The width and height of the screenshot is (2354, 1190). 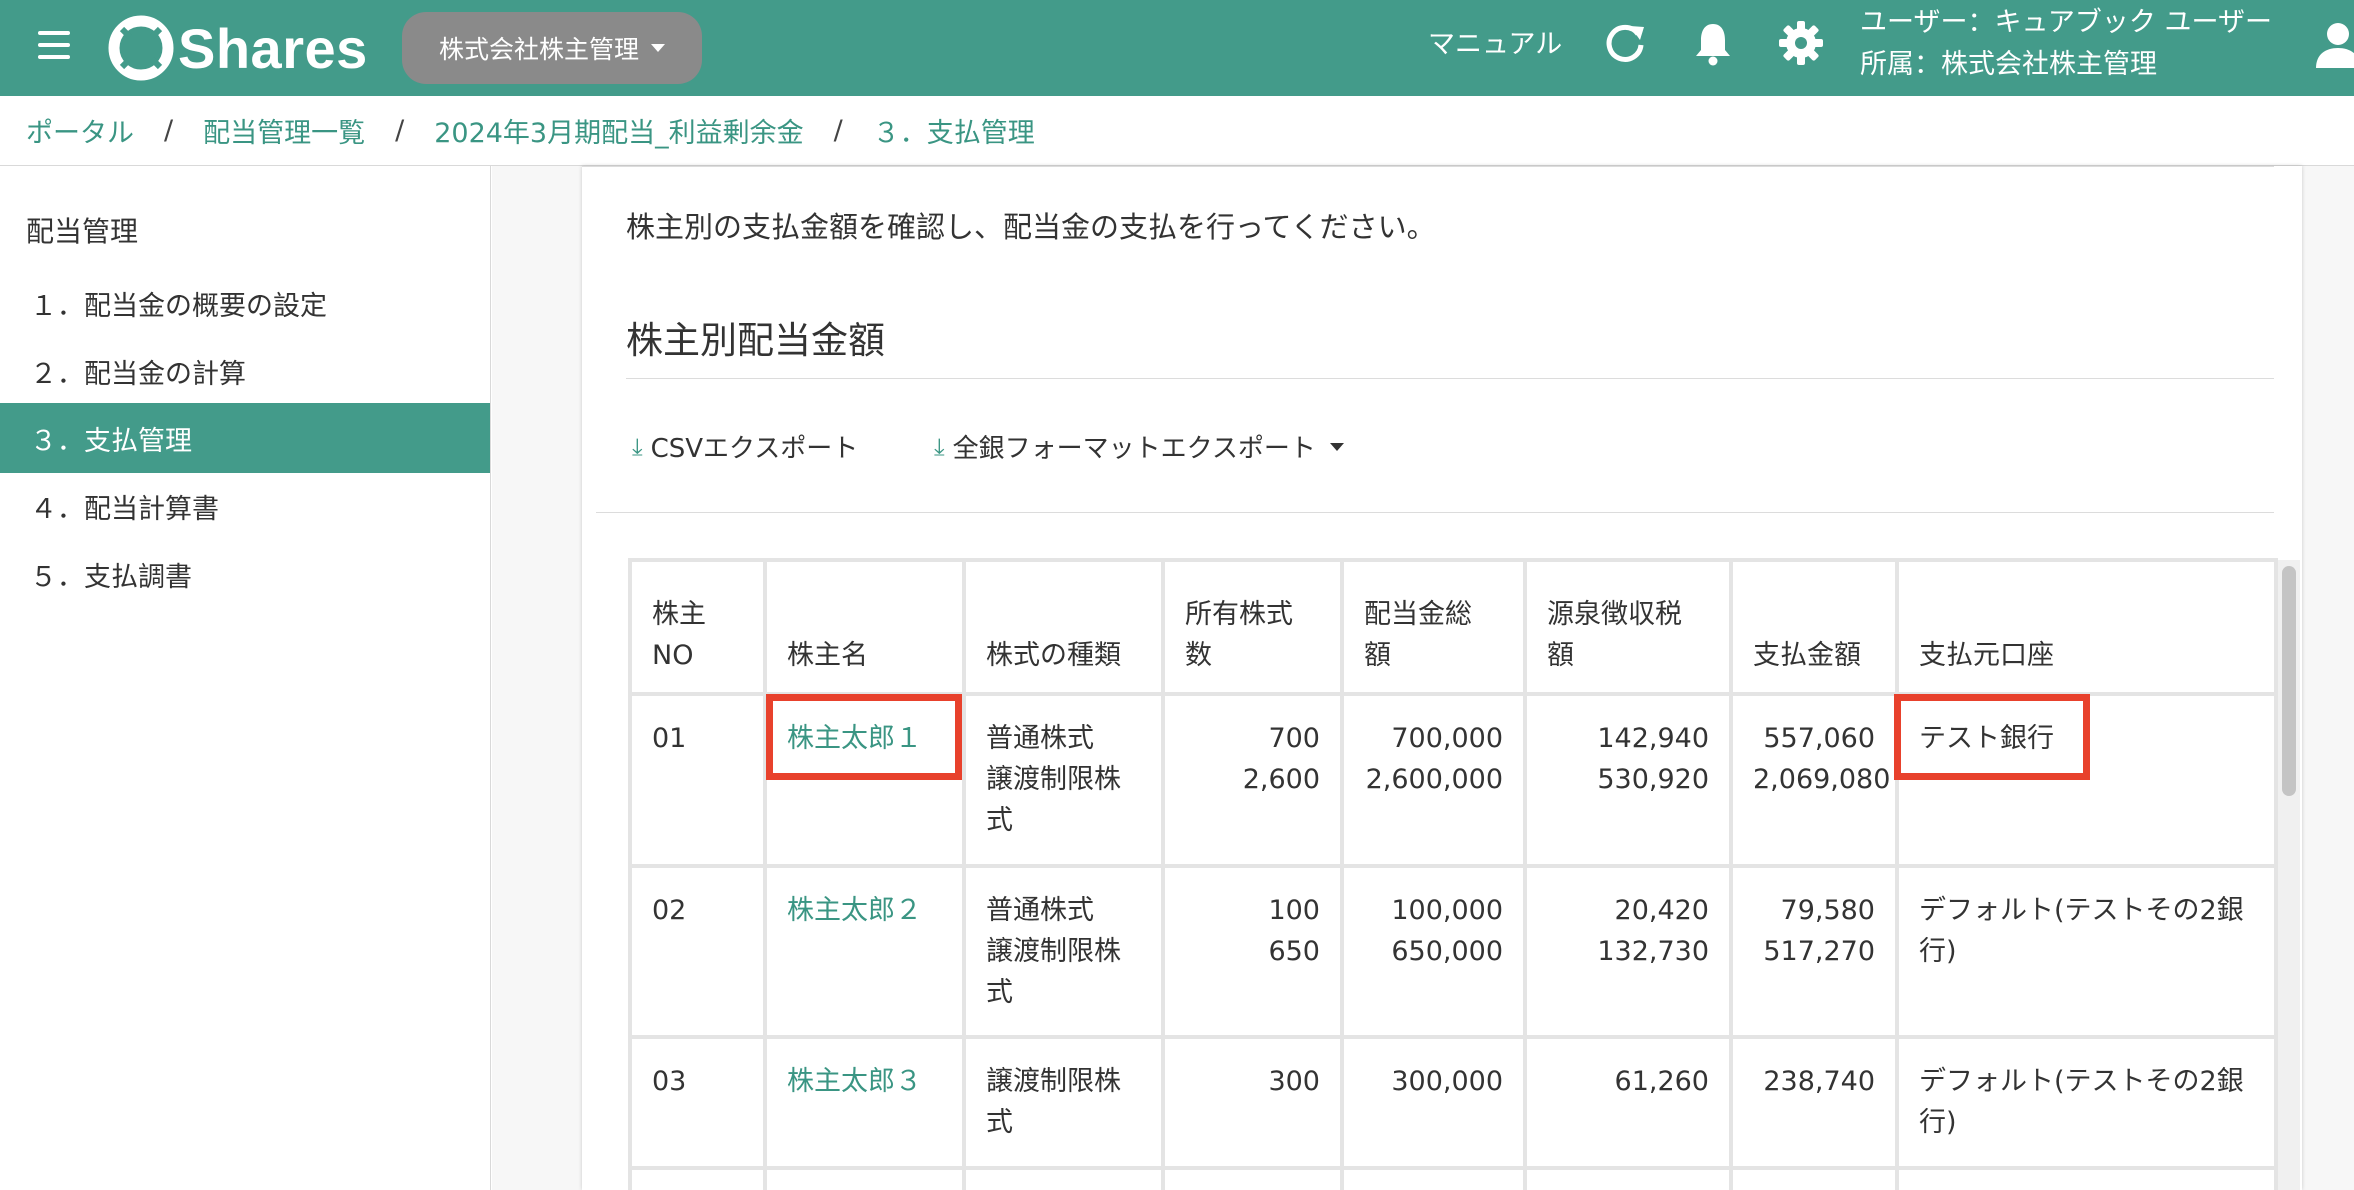 I want to click on section-title: 株主別配当金額, so click(x=755, y=340).